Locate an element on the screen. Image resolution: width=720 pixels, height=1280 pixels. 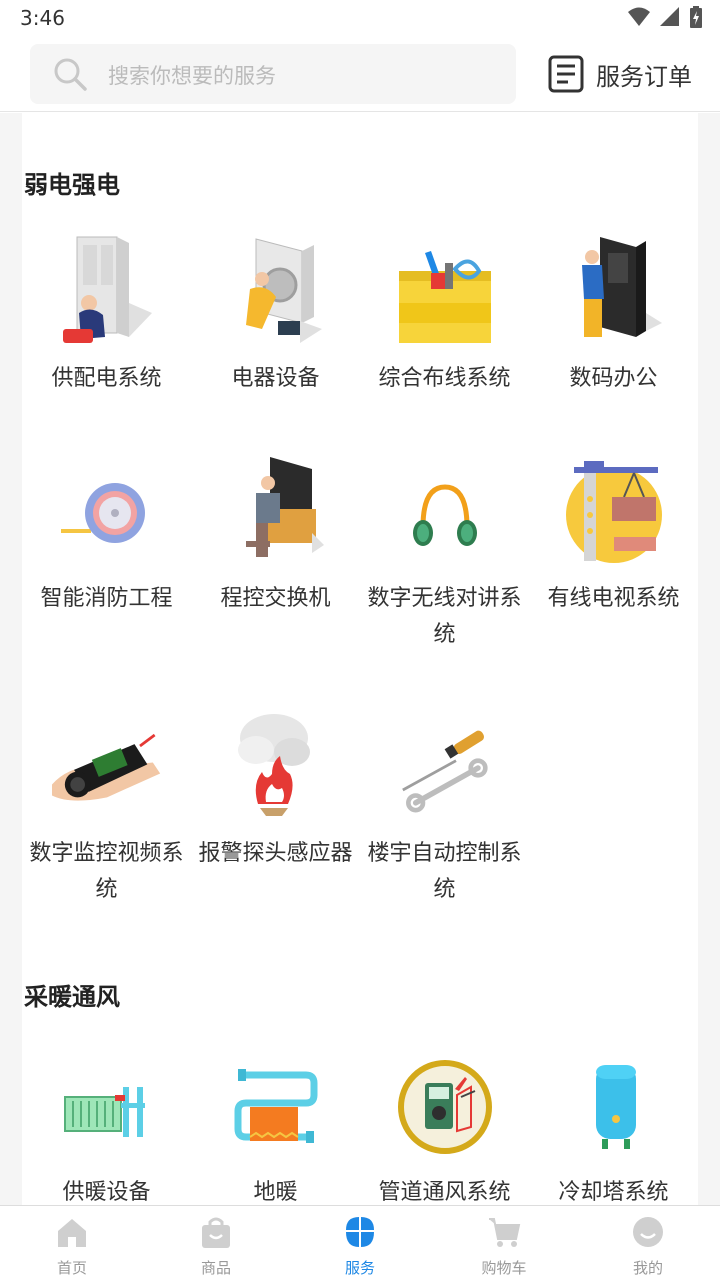
section-title: 弱电强电 is located at coordinates (72, 185).